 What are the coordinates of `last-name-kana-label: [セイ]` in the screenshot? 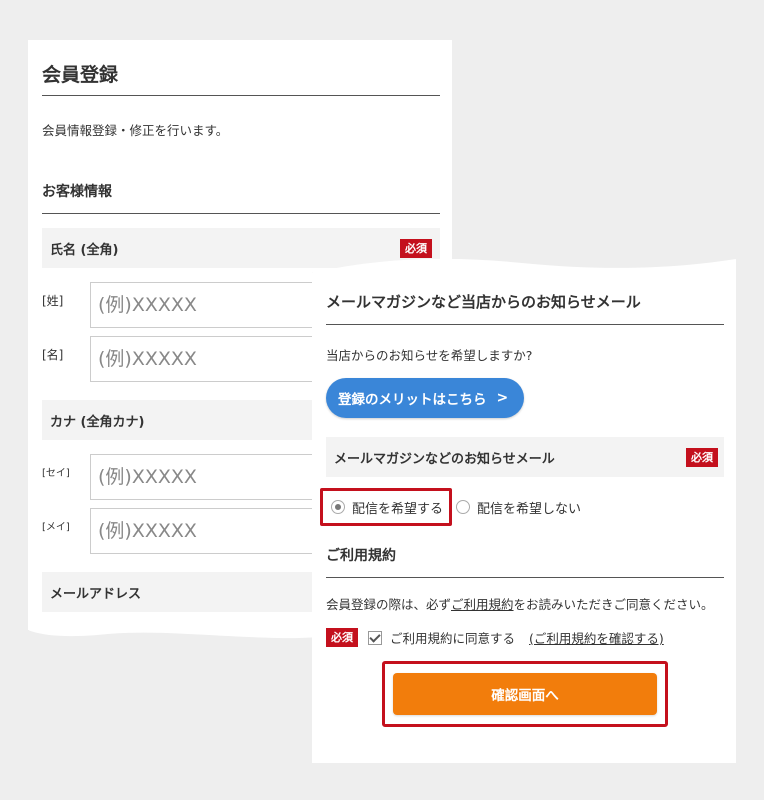 It's located at (56, 473).